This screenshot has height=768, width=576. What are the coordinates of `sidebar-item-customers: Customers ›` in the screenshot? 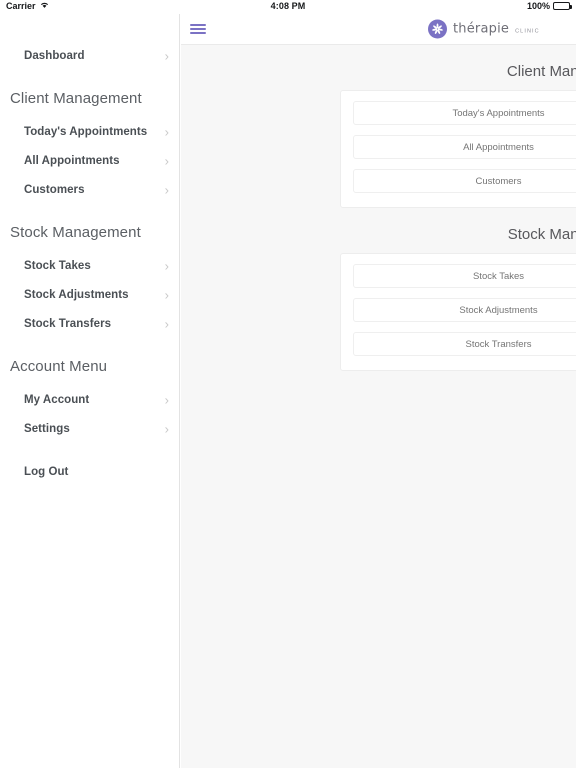 It's located at (89, 189).